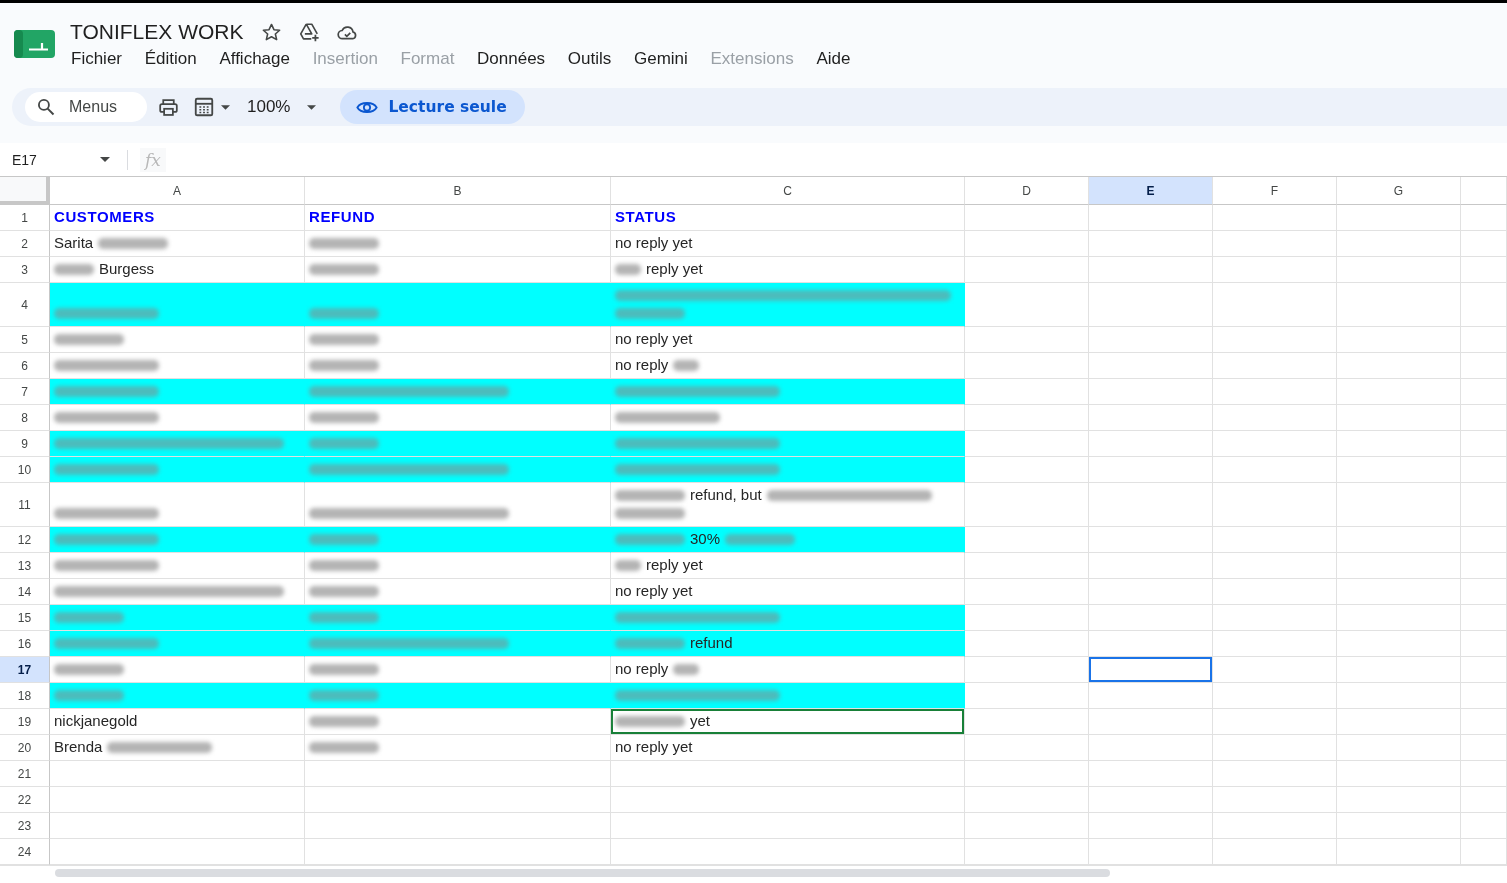 The image size is (1507, 883). I want to click on calculator-icon, so click(204, 107).